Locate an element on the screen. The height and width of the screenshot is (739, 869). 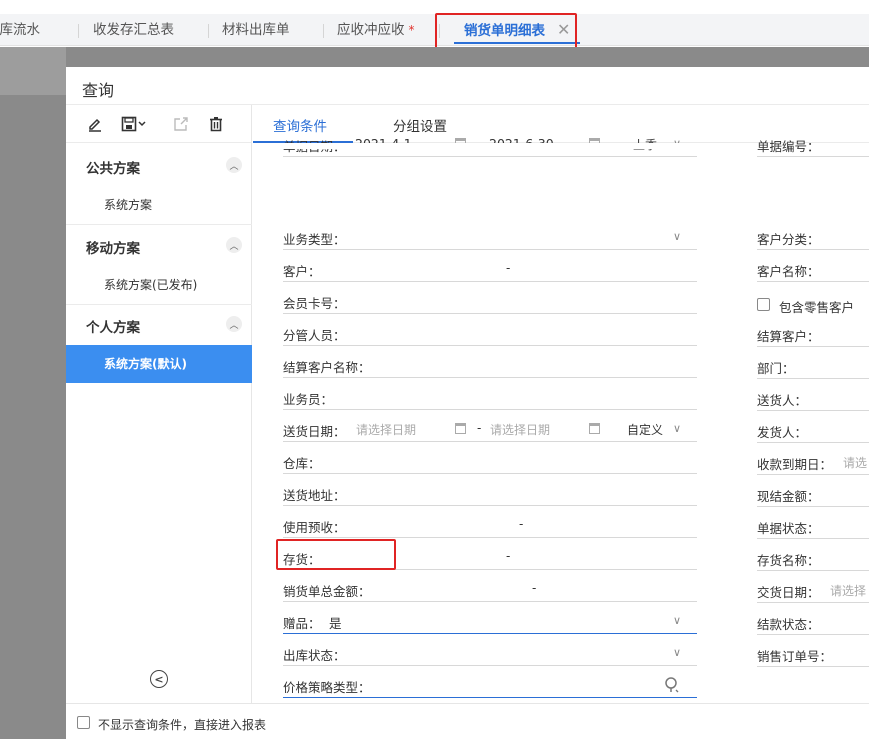
dialog-title: 查询 is located at coordinates (98, 90).